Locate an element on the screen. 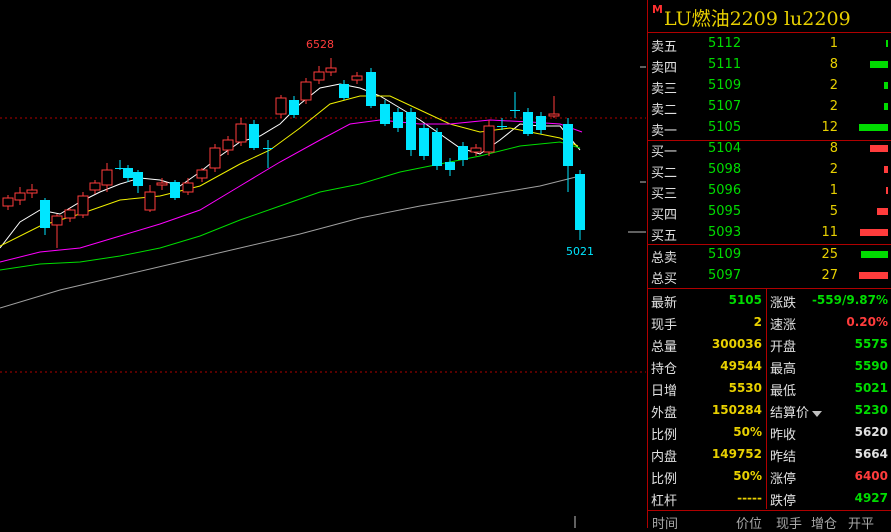  orderbook-row: 买五 5093 11 is located at coordinates (769, 233).